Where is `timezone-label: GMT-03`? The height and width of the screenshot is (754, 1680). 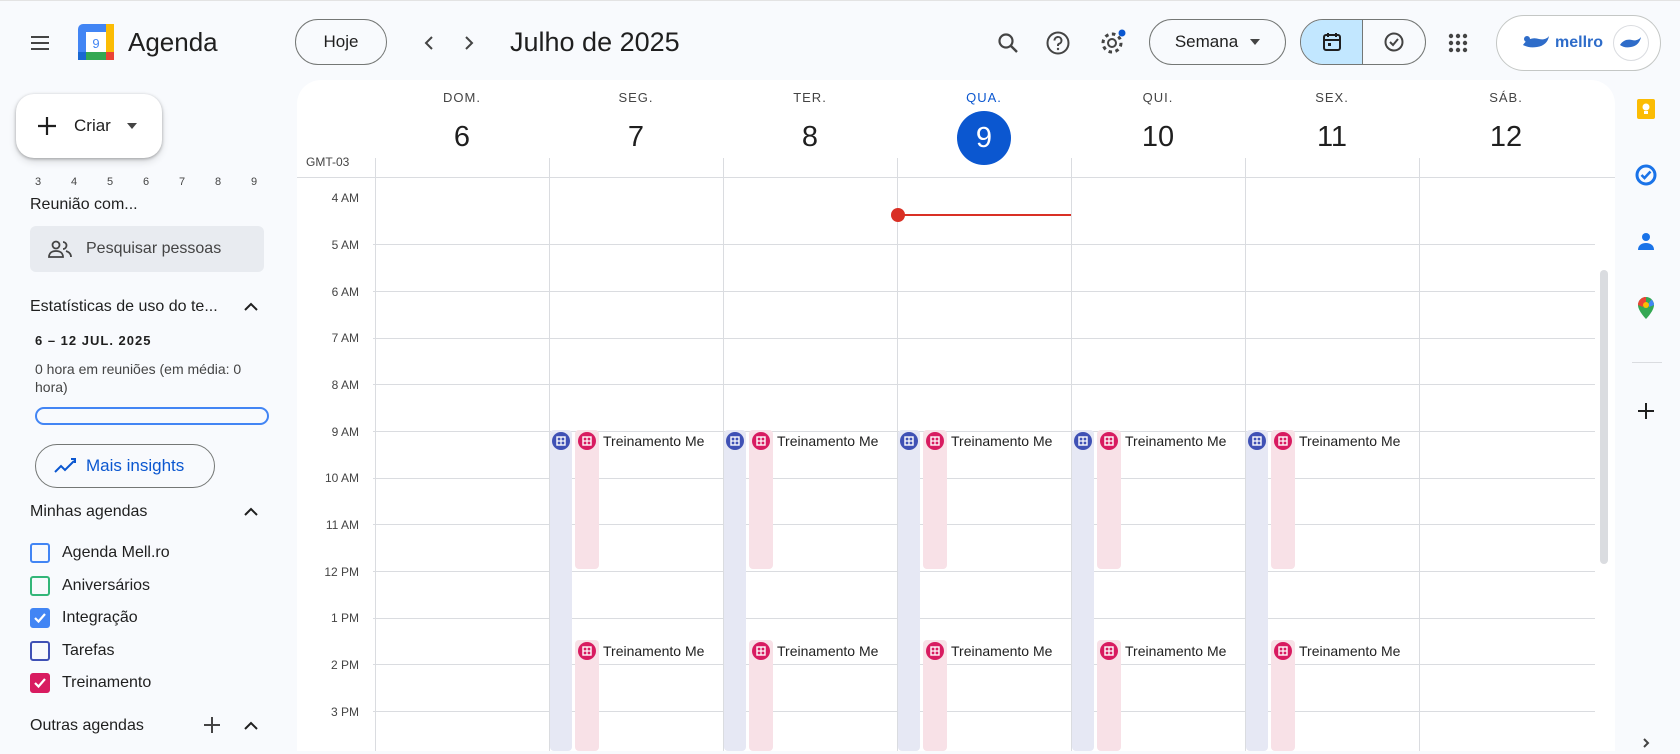 timezone-label: GMT-03 is located at coordinates (328, 162).